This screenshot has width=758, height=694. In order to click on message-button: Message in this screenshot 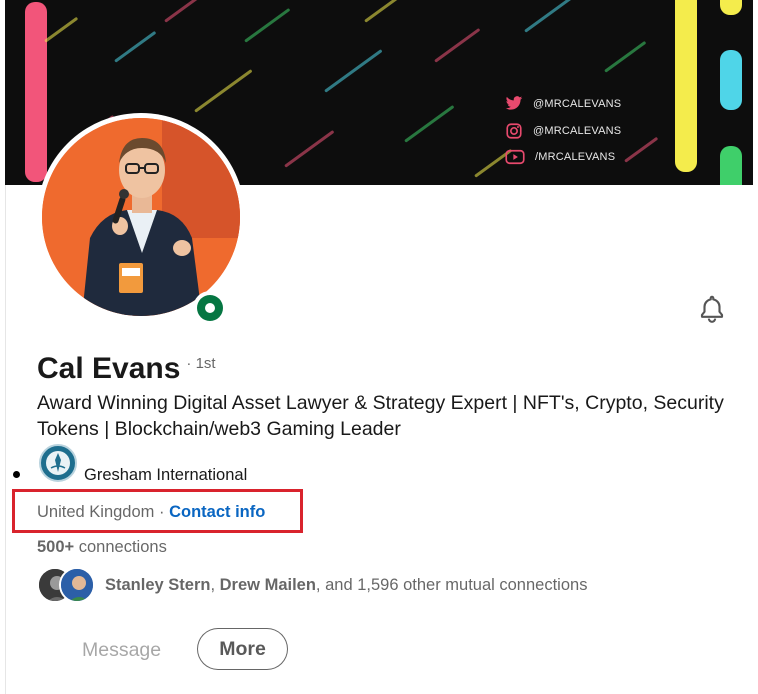, I will do `click(121, 650)`.